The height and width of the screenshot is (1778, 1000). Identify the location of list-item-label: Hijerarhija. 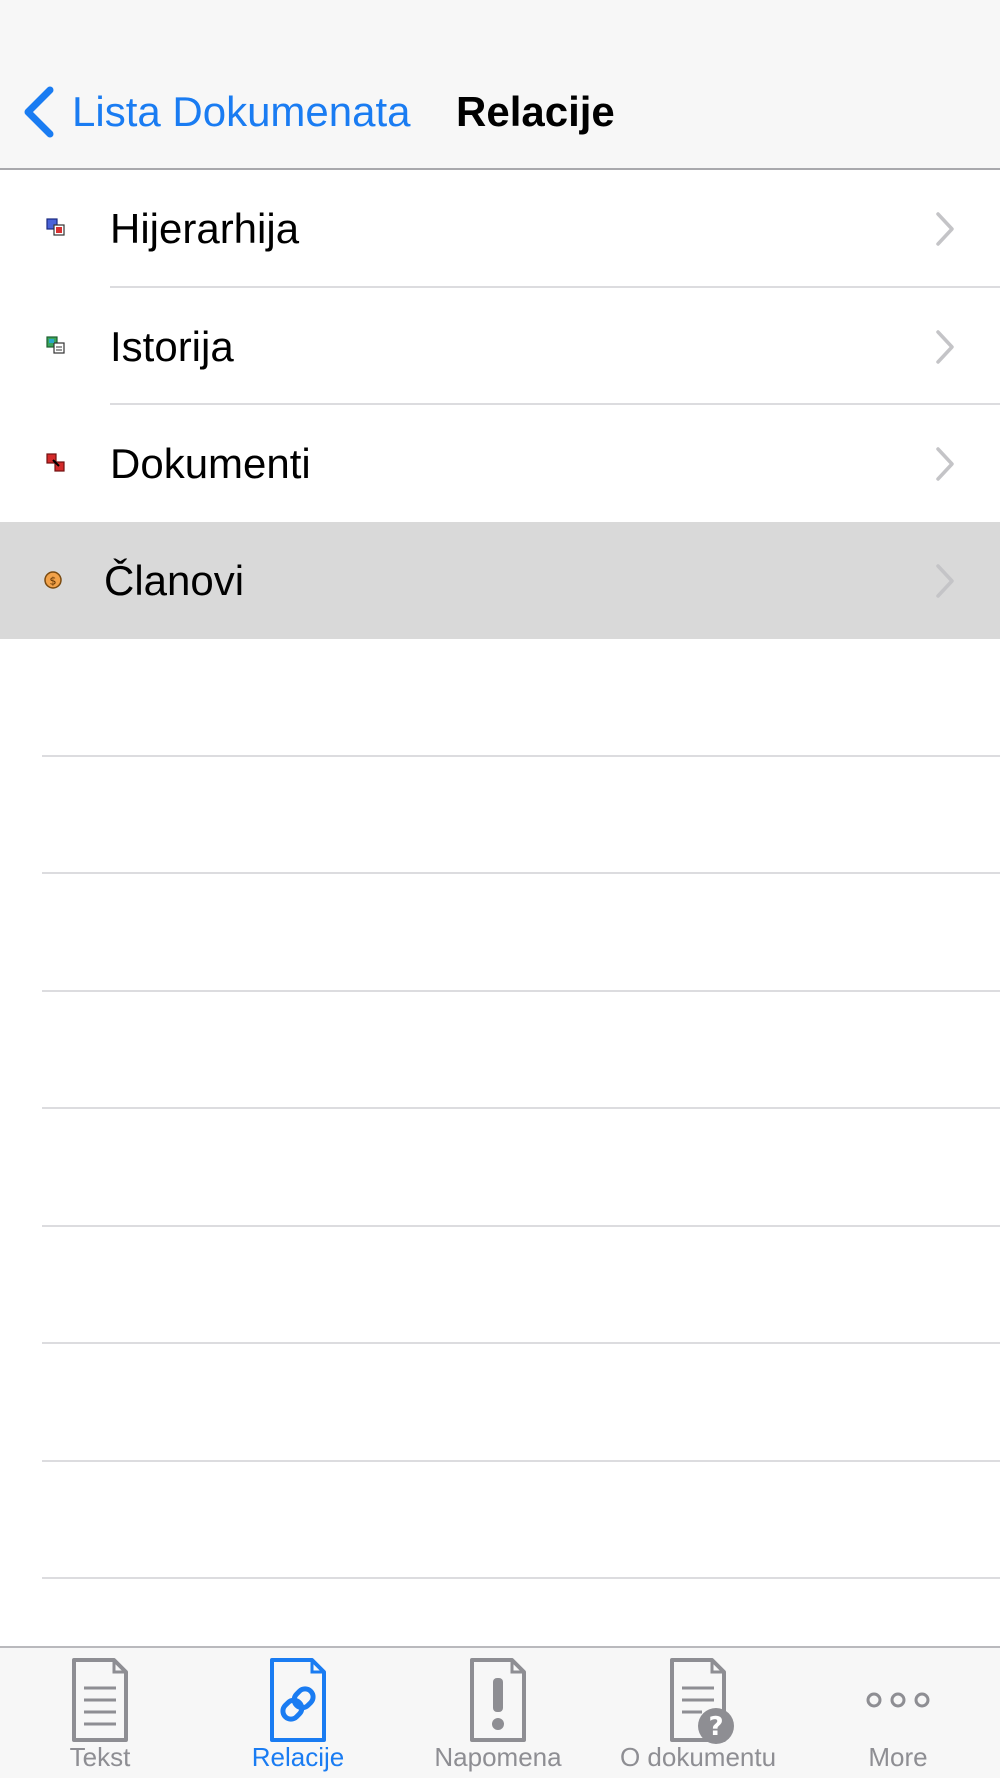
(205, 228).